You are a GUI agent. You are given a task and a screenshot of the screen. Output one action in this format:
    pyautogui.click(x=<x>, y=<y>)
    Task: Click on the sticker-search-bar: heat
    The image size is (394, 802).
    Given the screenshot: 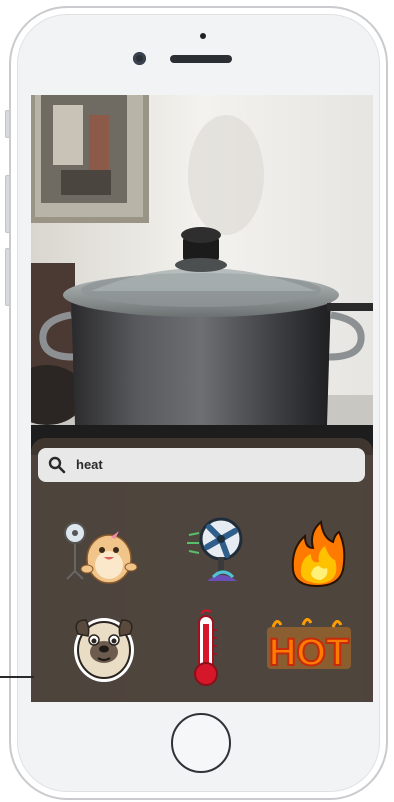 What is the action you would take?
    pyautogui.click(x=201, y=465)
    